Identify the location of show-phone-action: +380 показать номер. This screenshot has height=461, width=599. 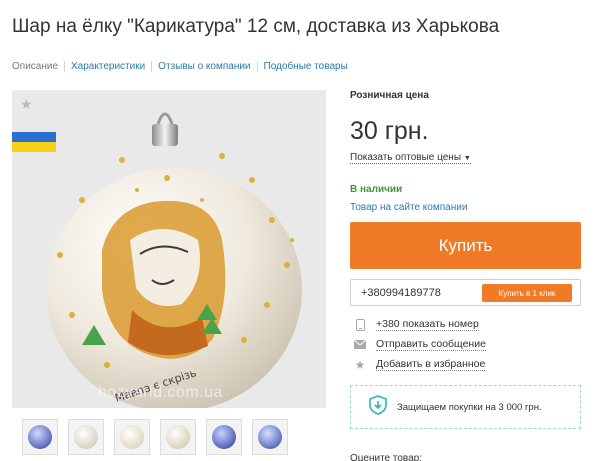
(416, 324).